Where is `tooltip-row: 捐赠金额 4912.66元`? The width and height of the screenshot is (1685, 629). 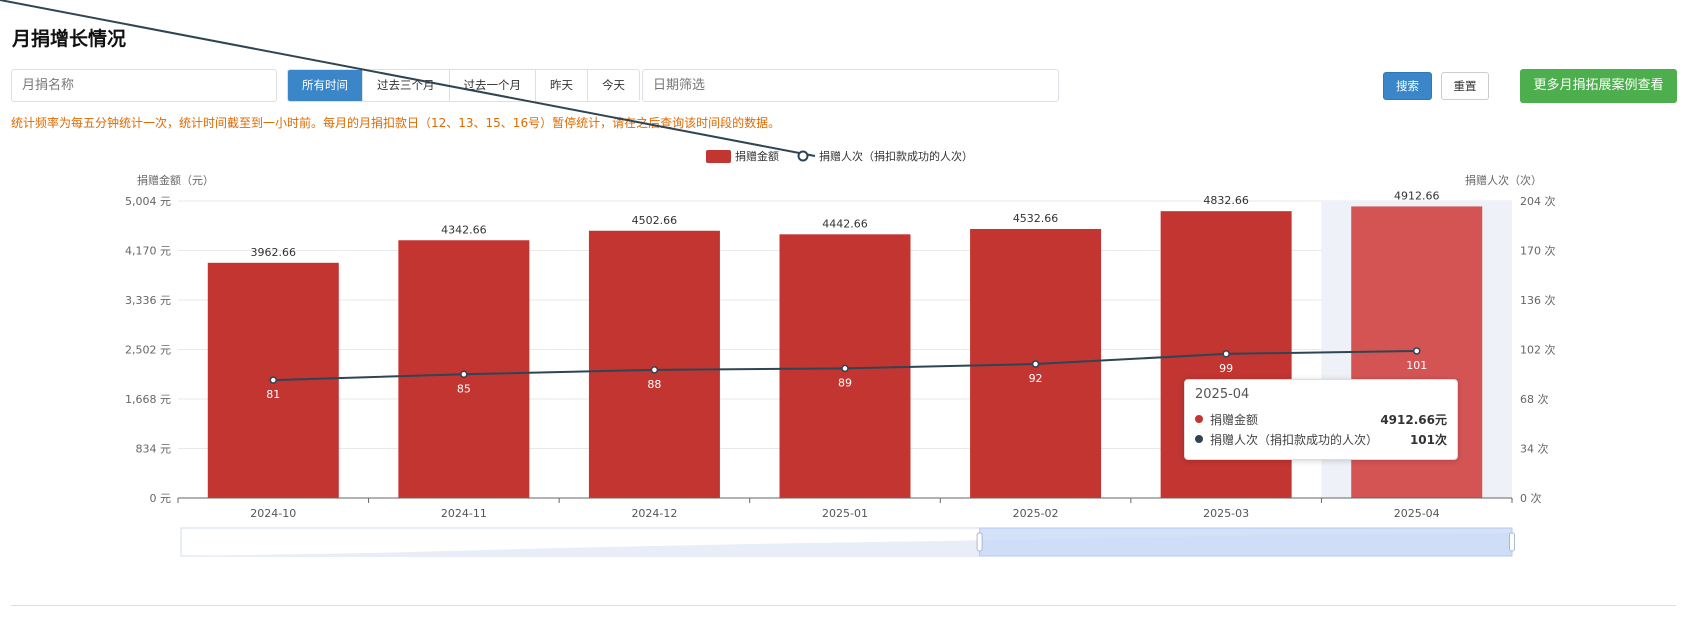
tooltip-row: 捐赠金额 4912.66元 is located at coordinates (1321, 419).